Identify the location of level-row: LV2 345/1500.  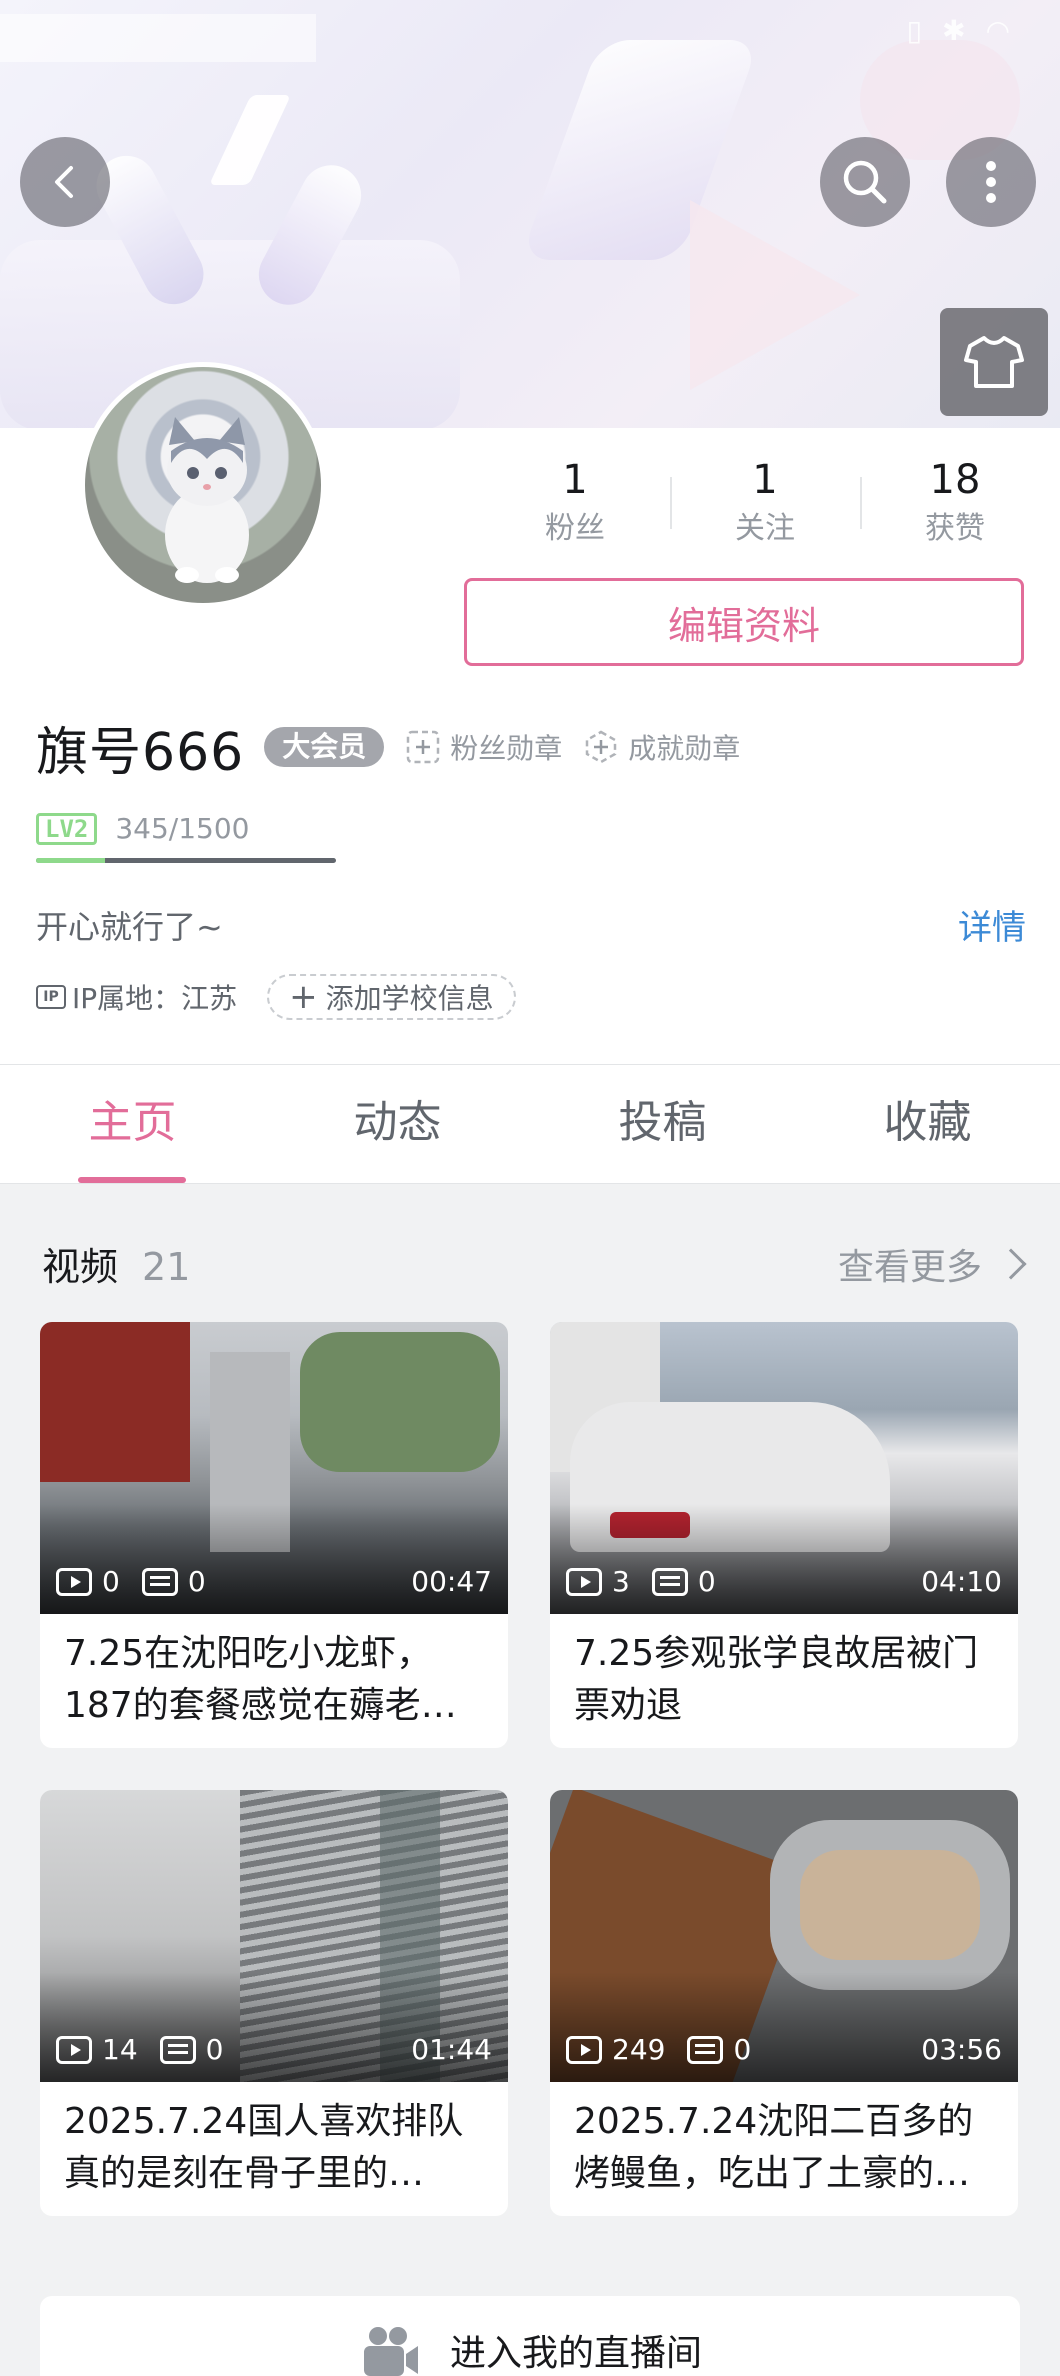
(143, 828).